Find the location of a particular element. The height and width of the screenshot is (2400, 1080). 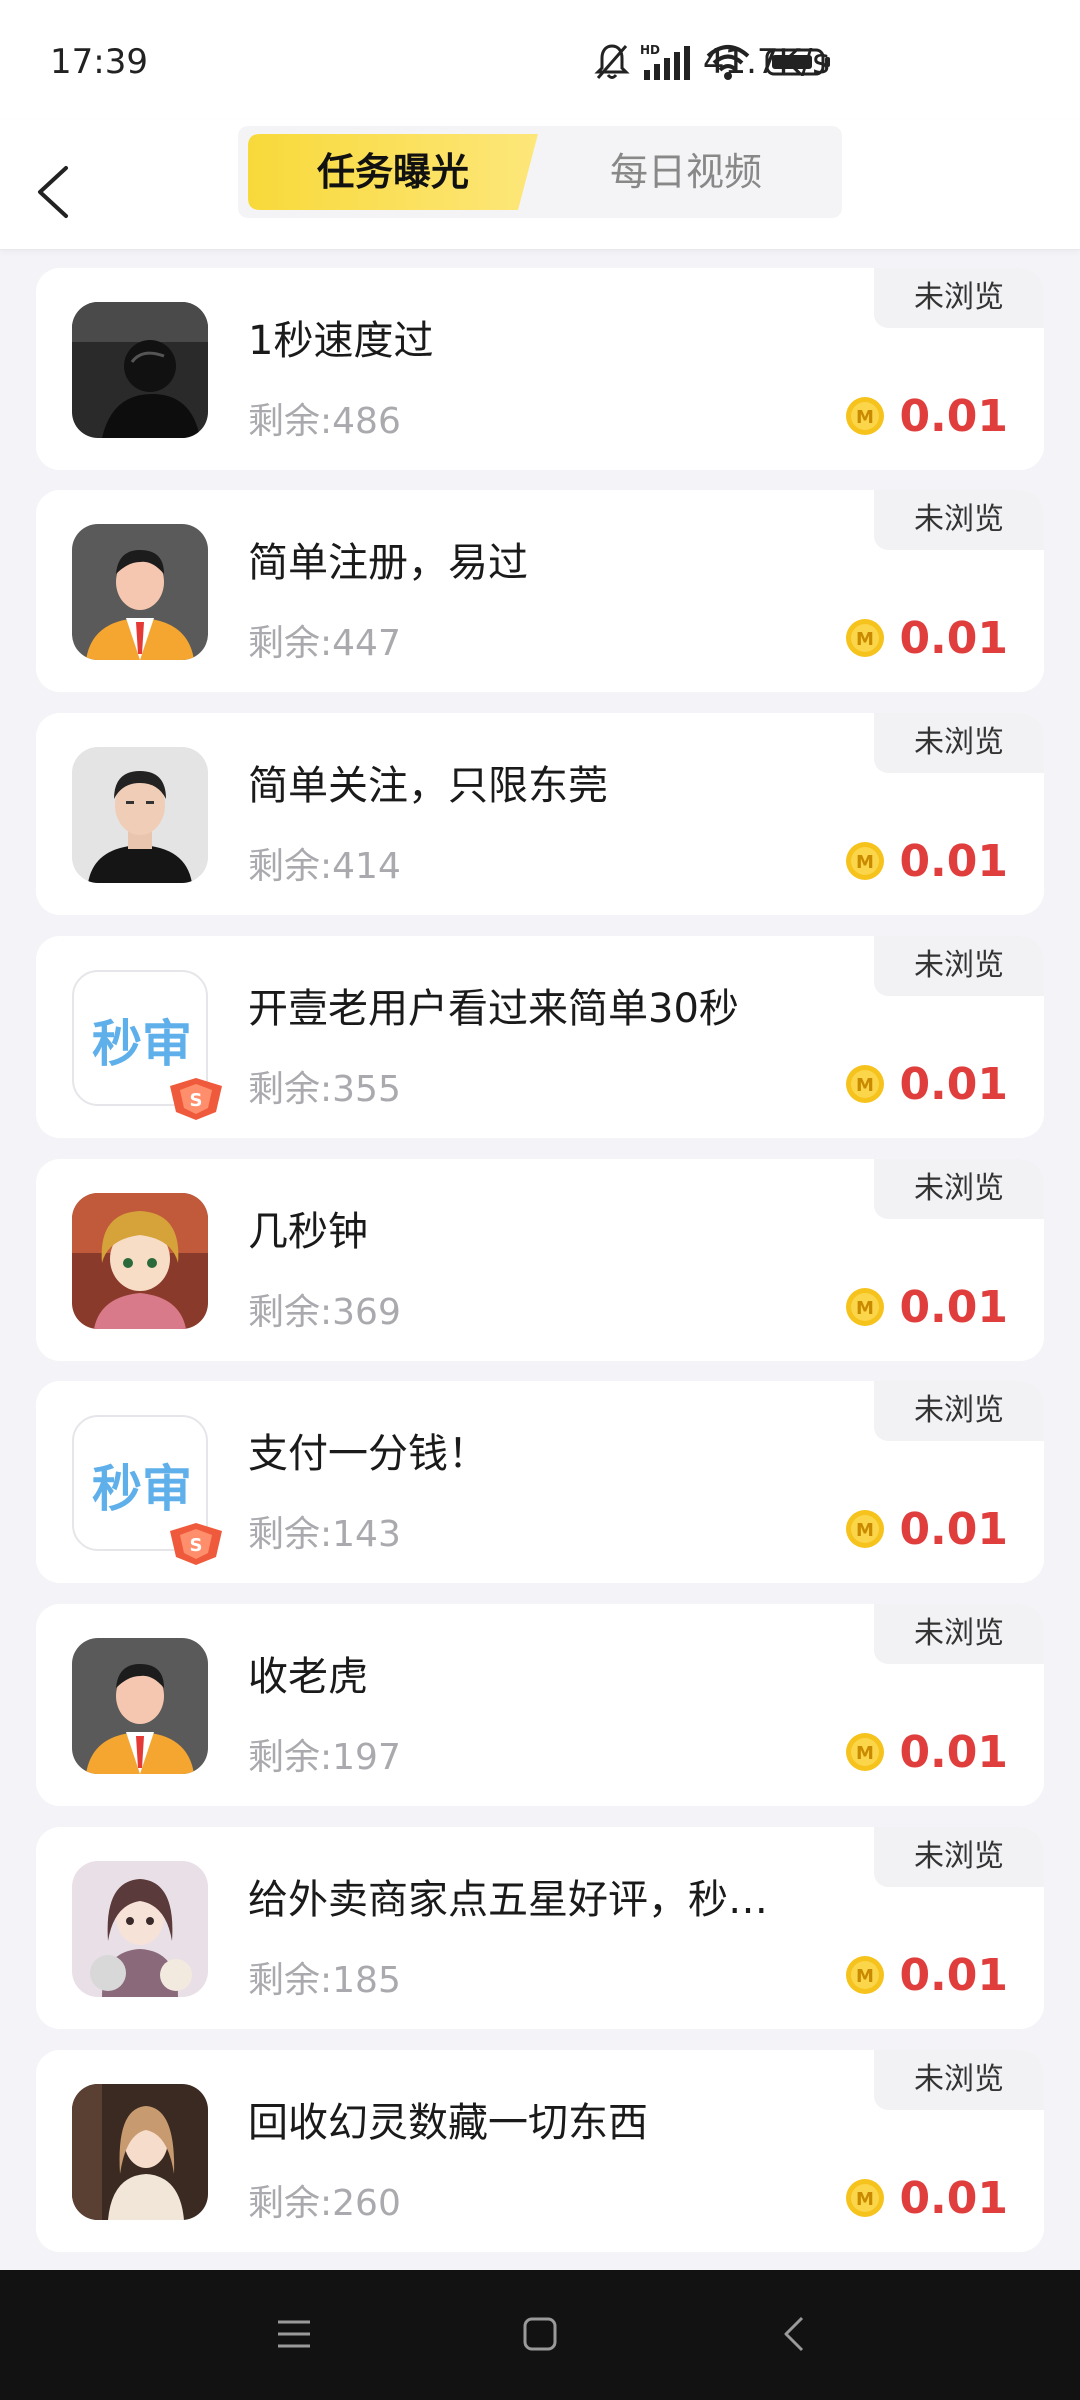

tab-switcher: 任务曝光 每日视频 is located at coordinates (540, 172).